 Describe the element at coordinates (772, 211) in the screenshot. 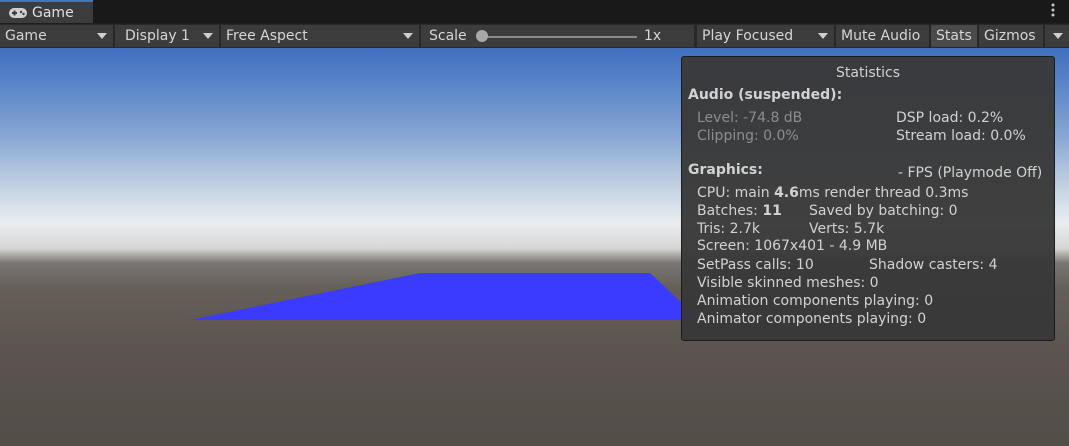

I see `batches-value: 11` at that location.